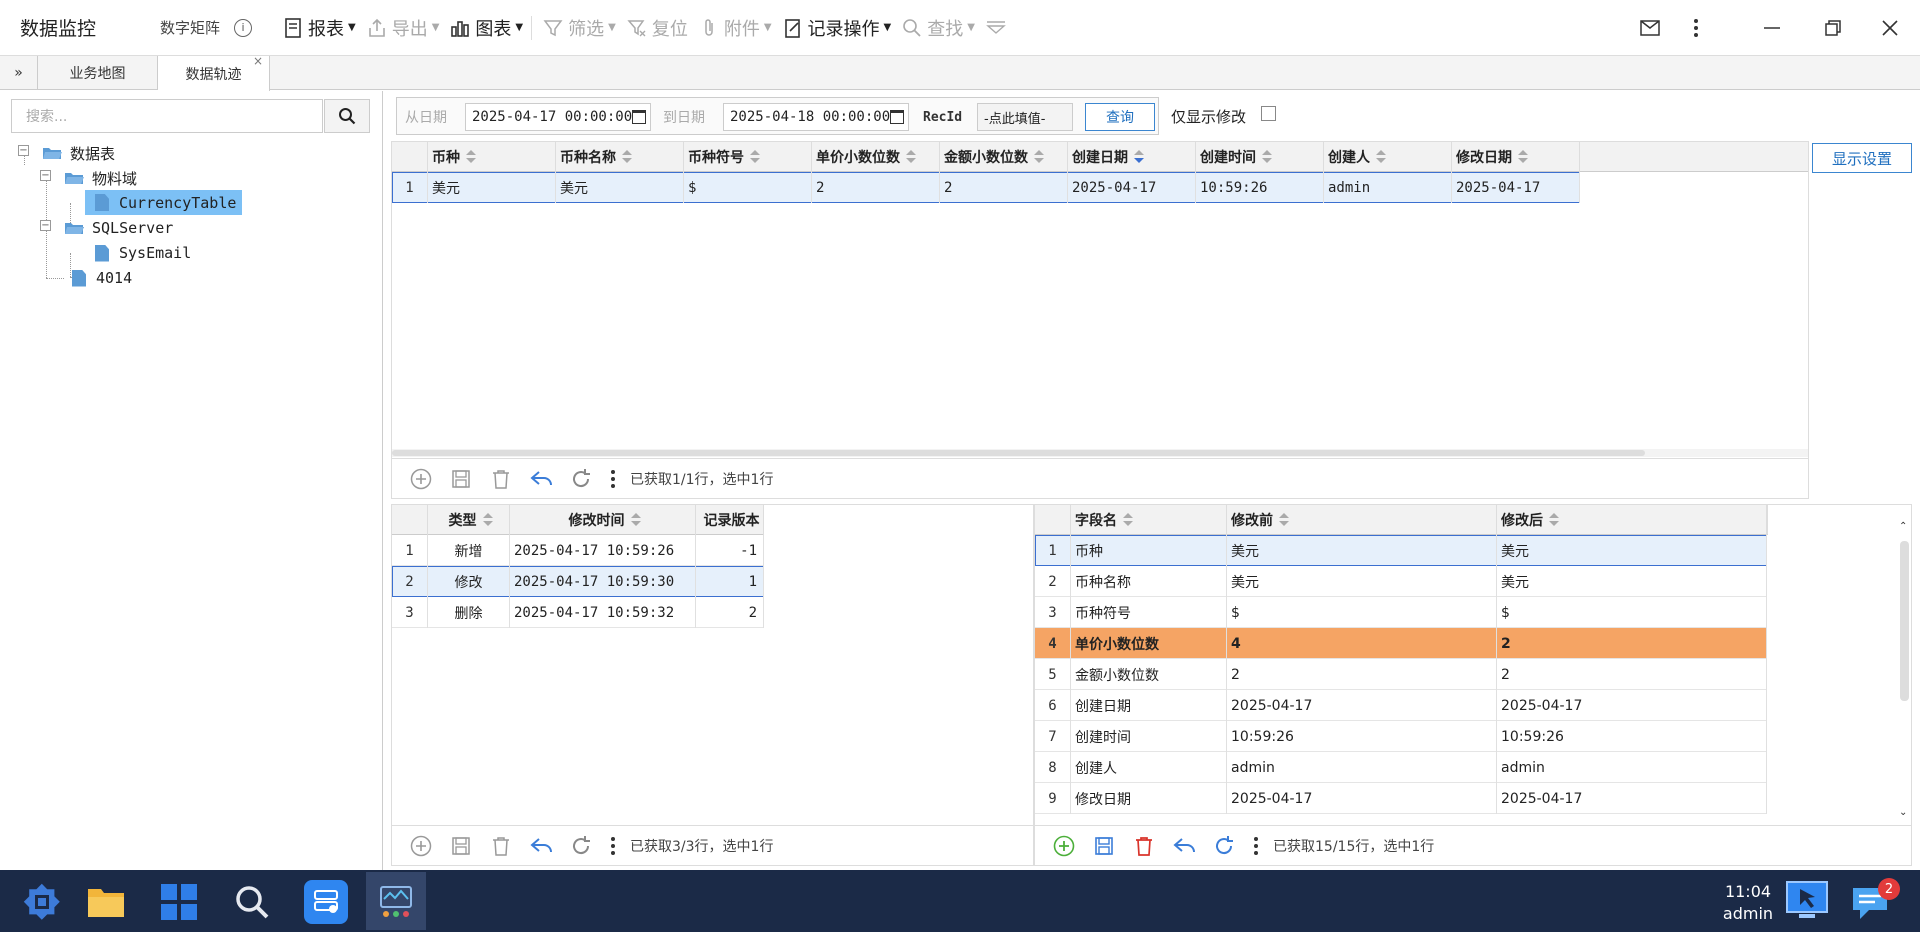  I want to click on table-row: 1 新增 2025-04-17 10:59:26 -1, so click(578, 550).